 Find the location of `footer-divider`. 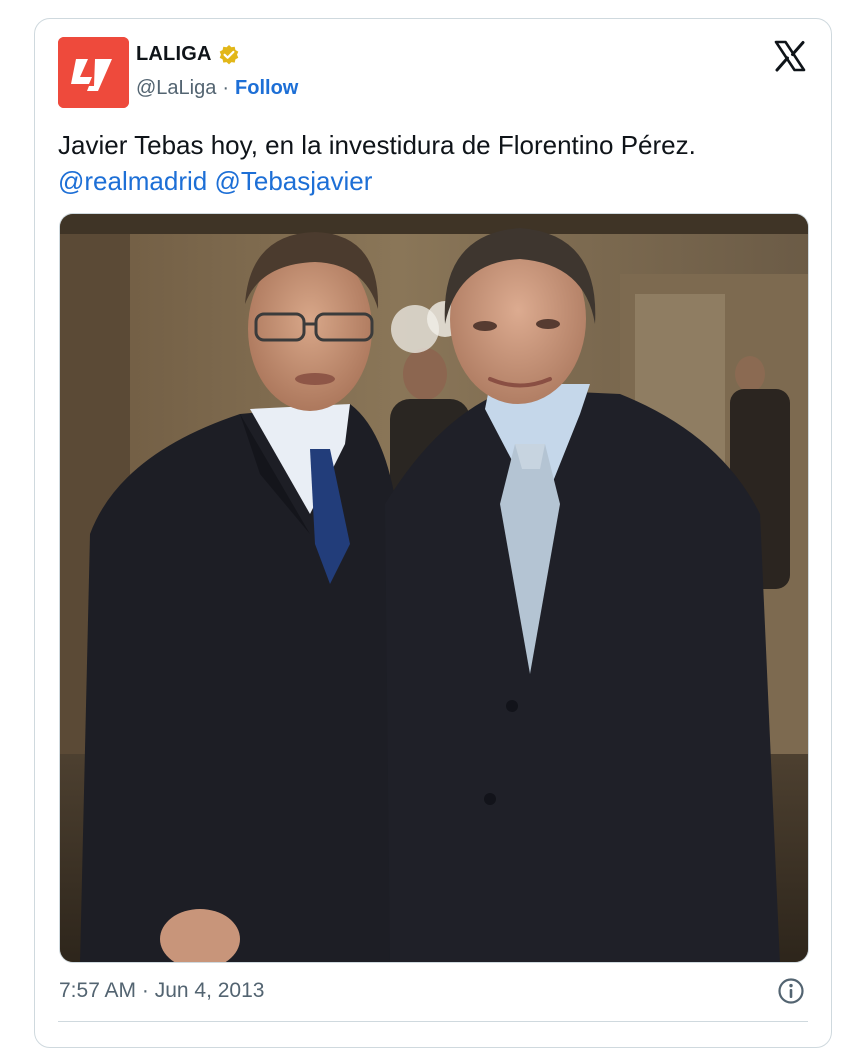

footer-divider is located at coordinates (433, 1021).